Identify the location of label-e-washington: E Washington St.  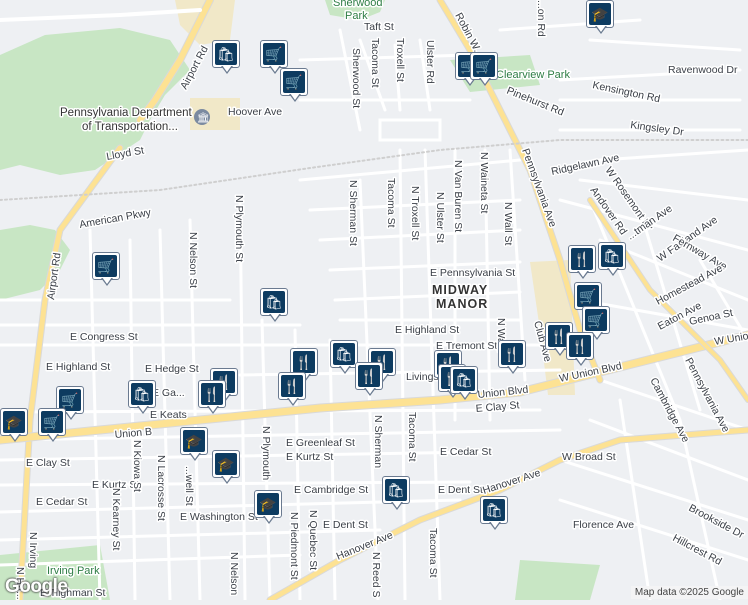
(219, 517).